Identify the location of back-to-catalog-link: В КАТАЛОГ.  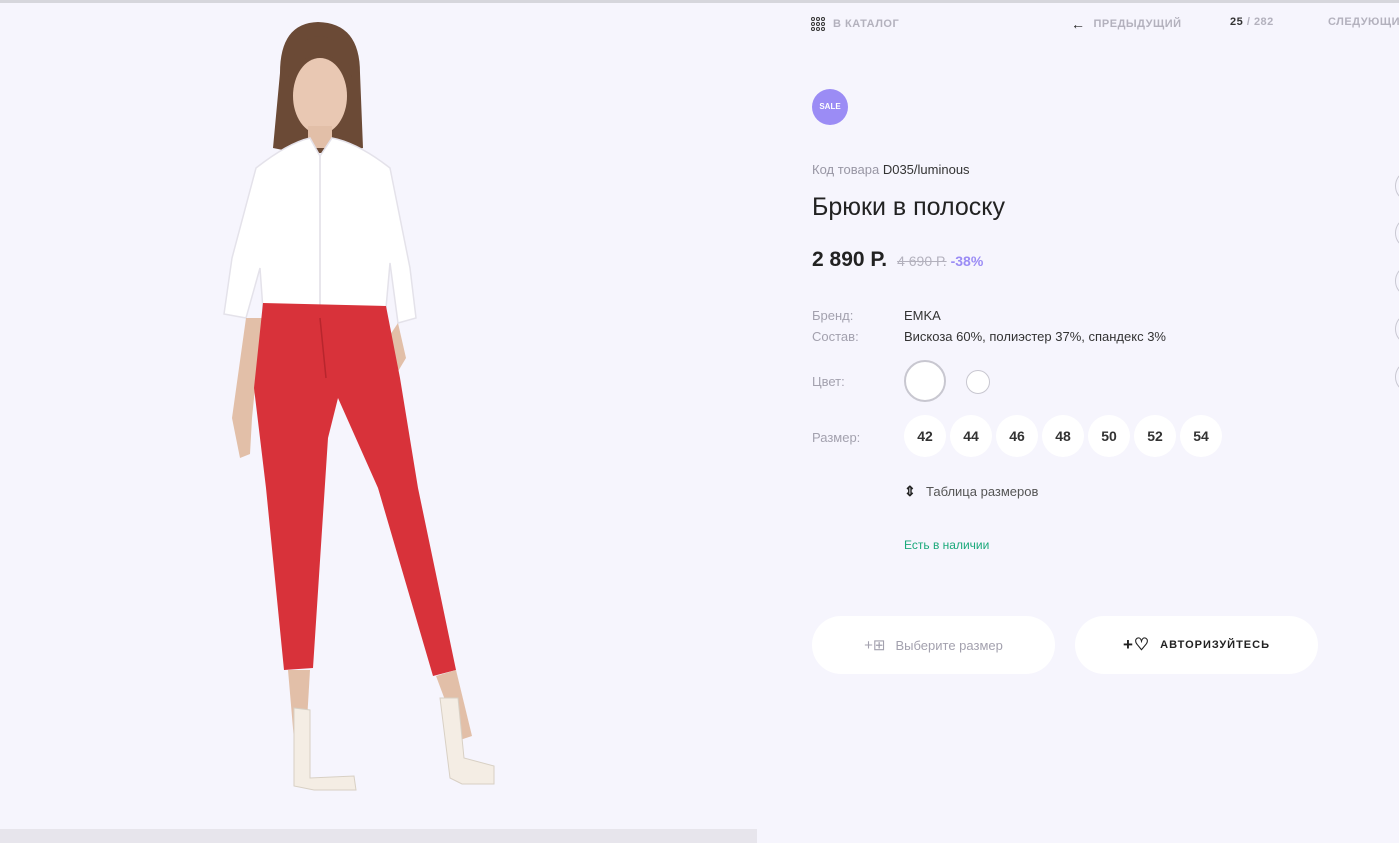
(855, 24).